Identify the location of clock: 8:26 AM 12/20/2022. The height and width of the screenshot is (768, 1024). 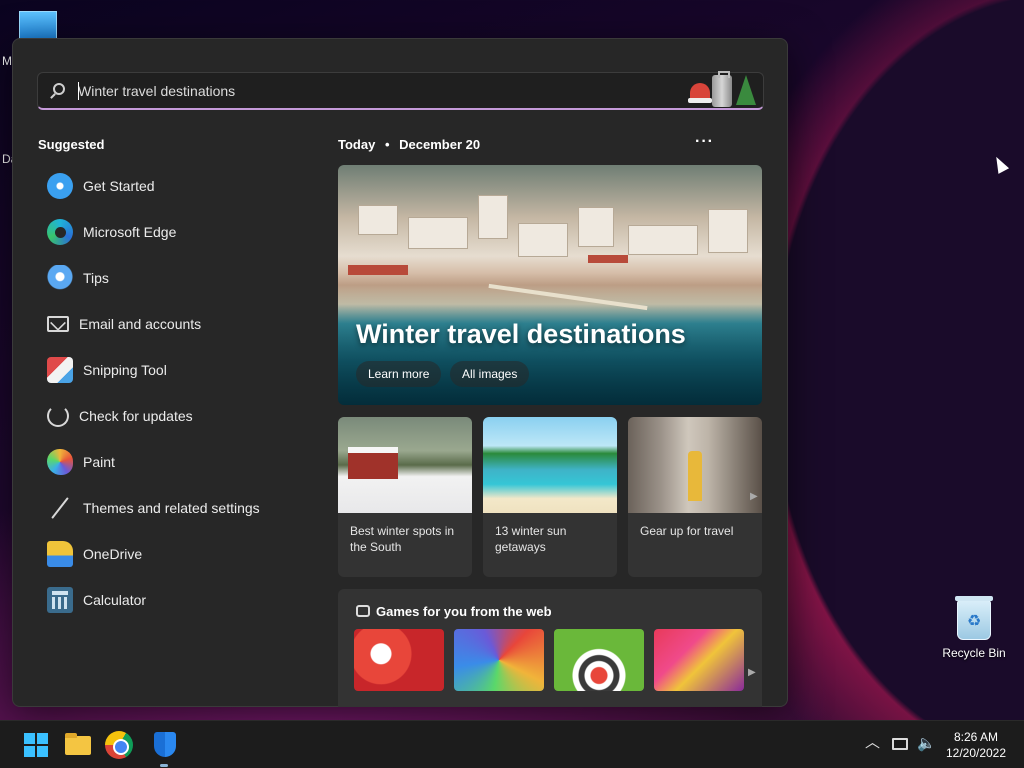
(976, 745).